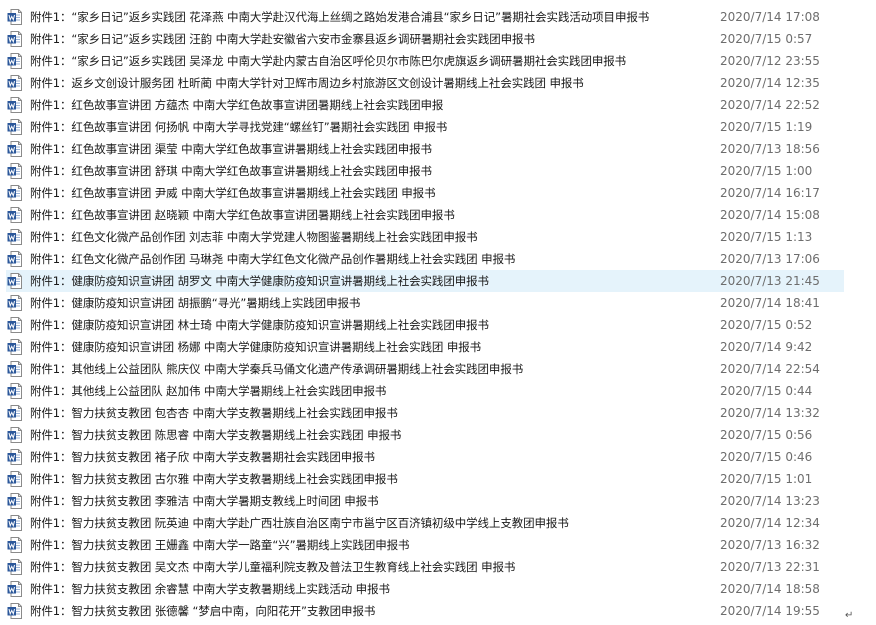  I want to click on file-modified-date: 2020/7/15 1:01, so click(766, 479).